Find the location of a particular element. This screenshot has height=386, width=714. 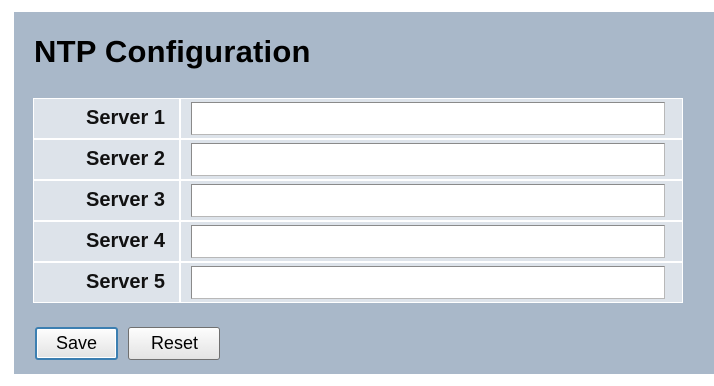

server-row-1: Server 1 is located at coordinates (358, 119).